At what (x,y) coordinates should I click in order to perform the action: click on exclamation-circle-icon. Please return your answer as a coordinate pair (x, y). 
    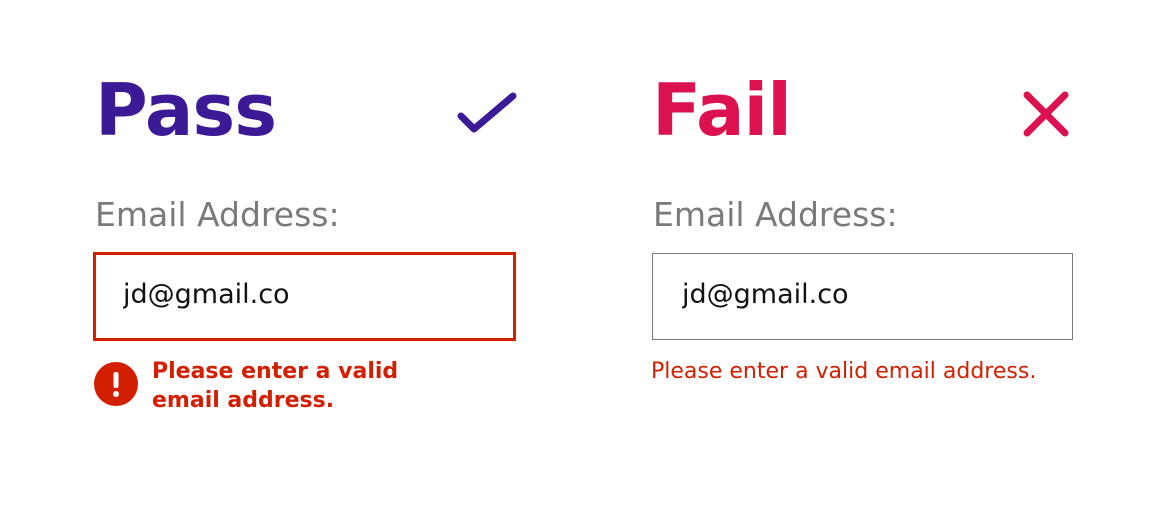
    Looking at the image, I should click on (116, 384).